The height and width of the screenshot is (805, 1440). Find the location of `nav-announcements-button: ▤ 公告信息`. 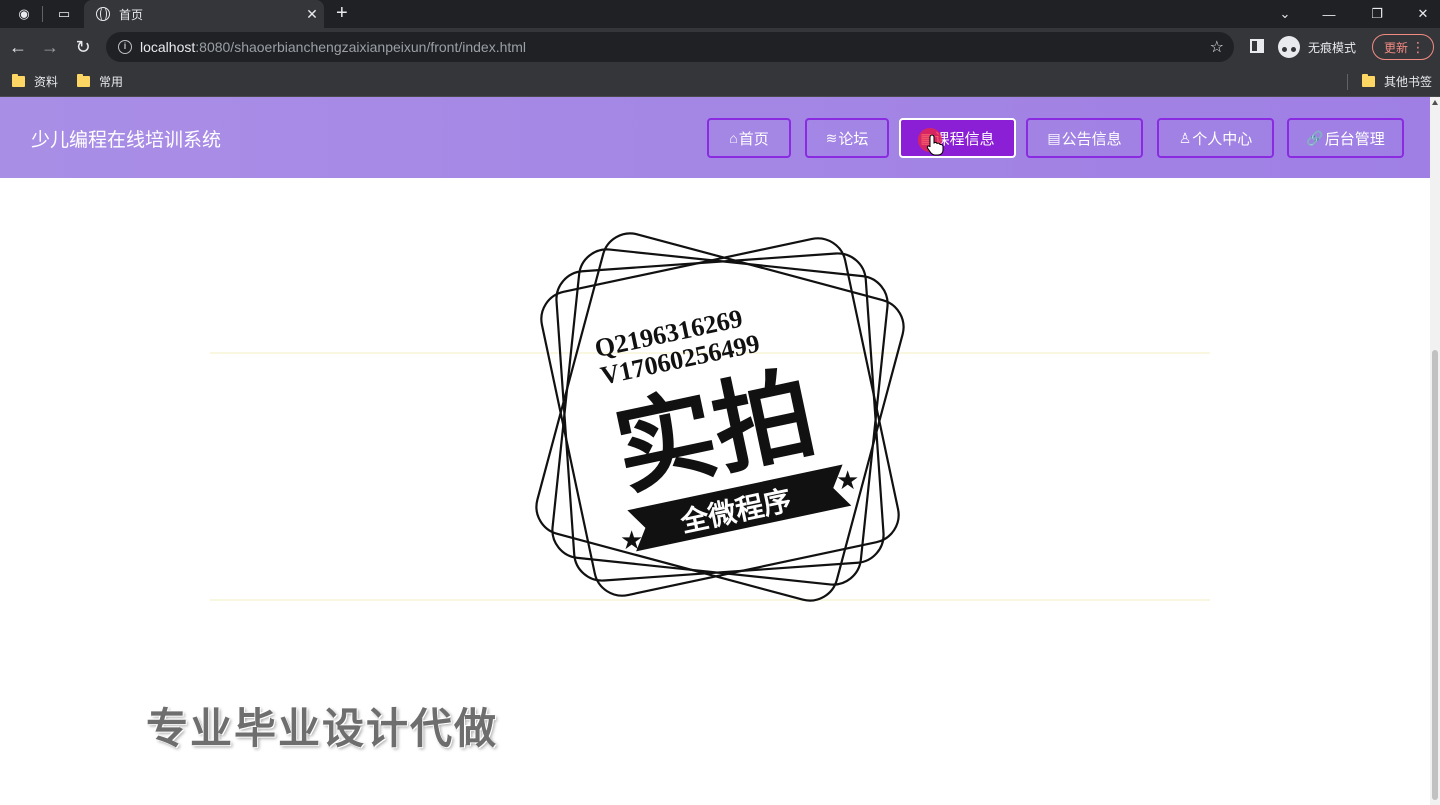

nav-announcements-button: ▤ 公告信息 is located at coordinates (1084, 138).